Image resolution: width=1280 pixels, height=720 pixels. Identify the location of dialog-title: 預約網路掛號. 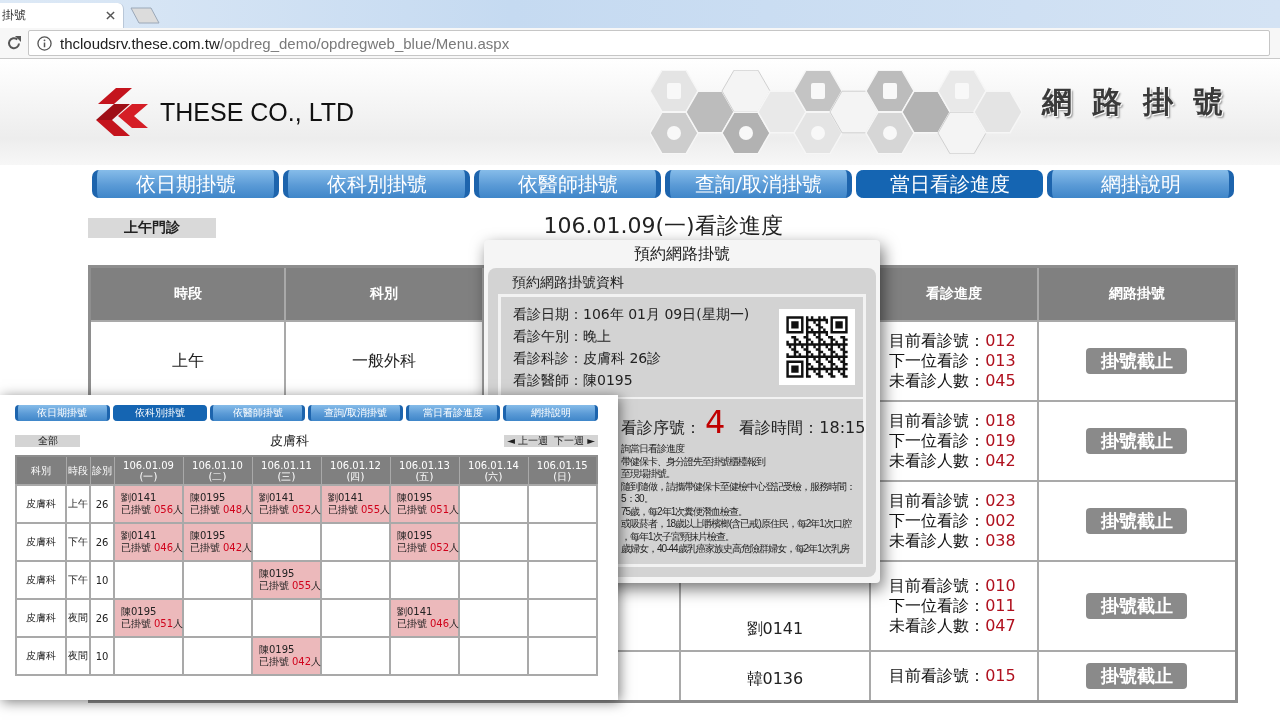
(682, 254).